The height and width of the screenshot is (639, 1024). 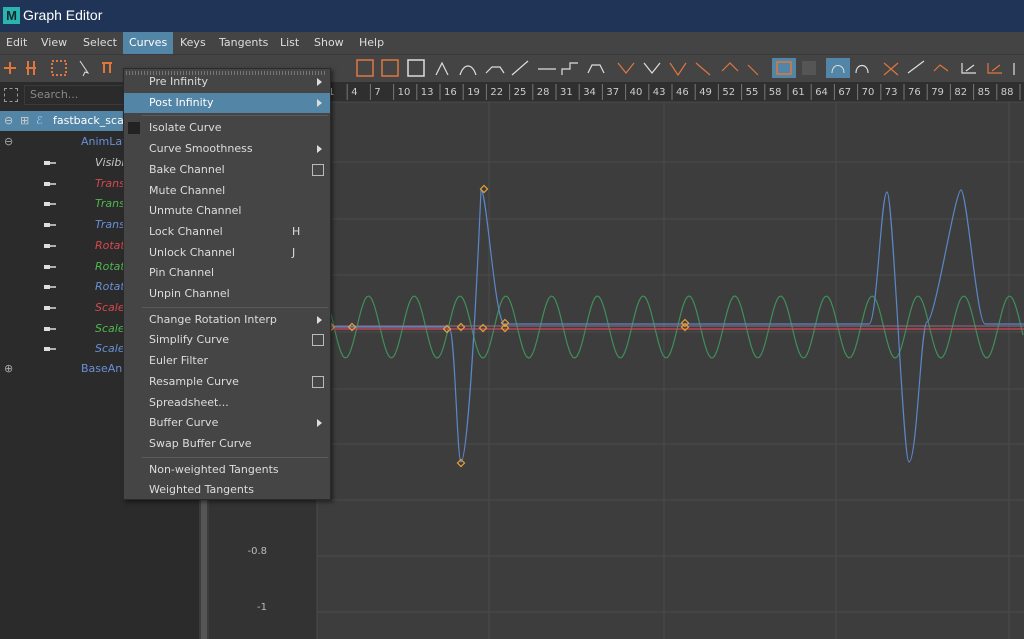 I want to click on frame-label: 19, so click(x=473, y=92).